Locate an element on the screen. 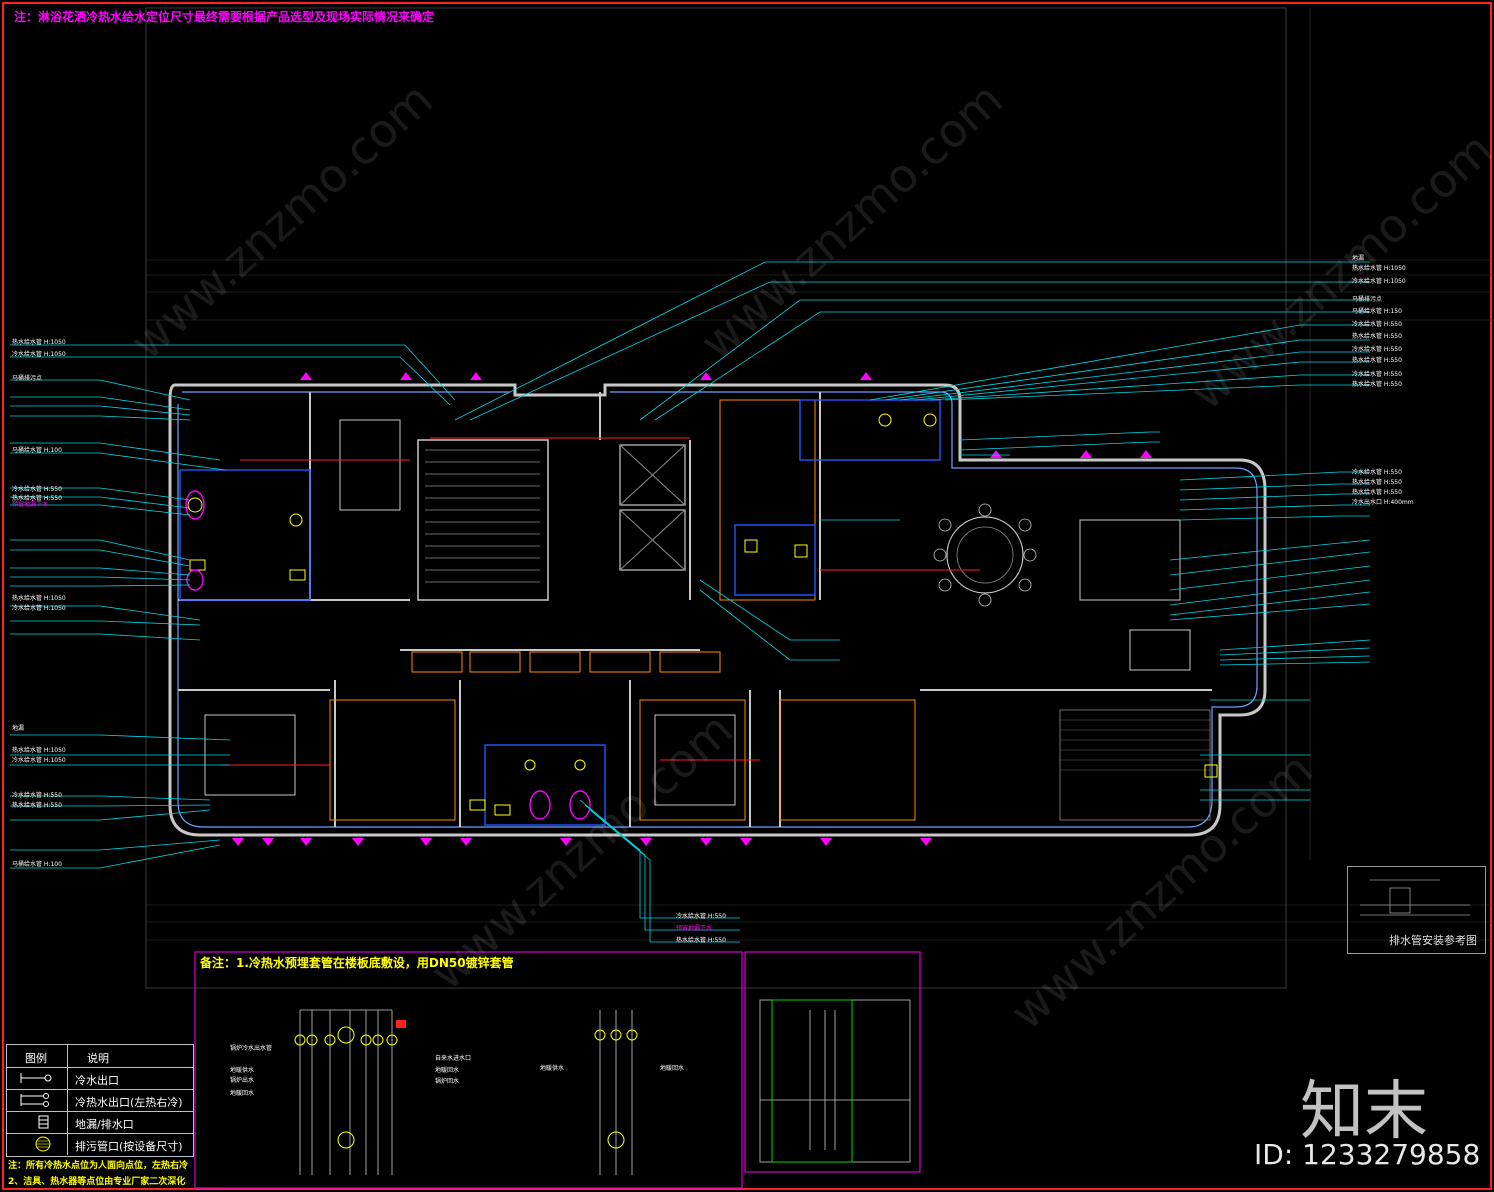 The width and height of the screenshot is (1494, 1192). bottom-note-2: 2、洁具、热水器等点位由专业厂家二次深化 is located at coordinates (97, 1182).